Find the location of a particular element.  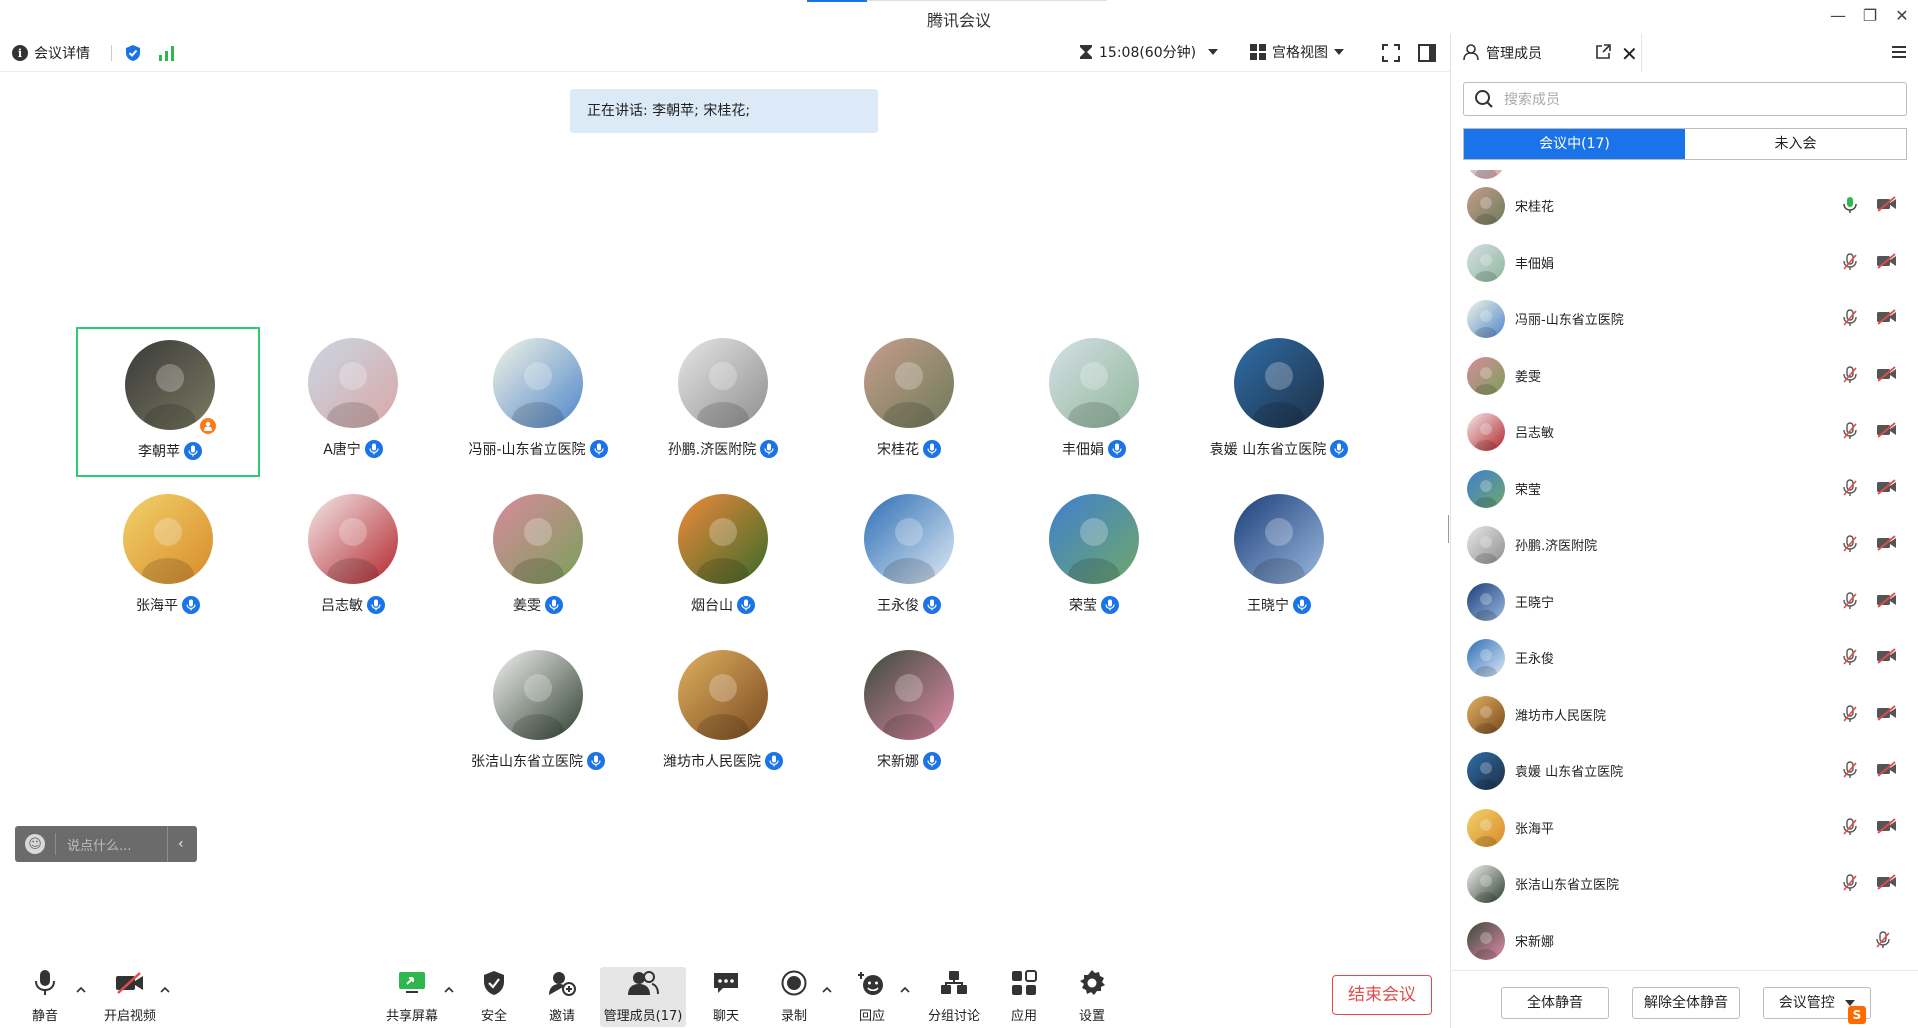

share-screen-button: 共享屏幕 is located at coordinates (412, 997).